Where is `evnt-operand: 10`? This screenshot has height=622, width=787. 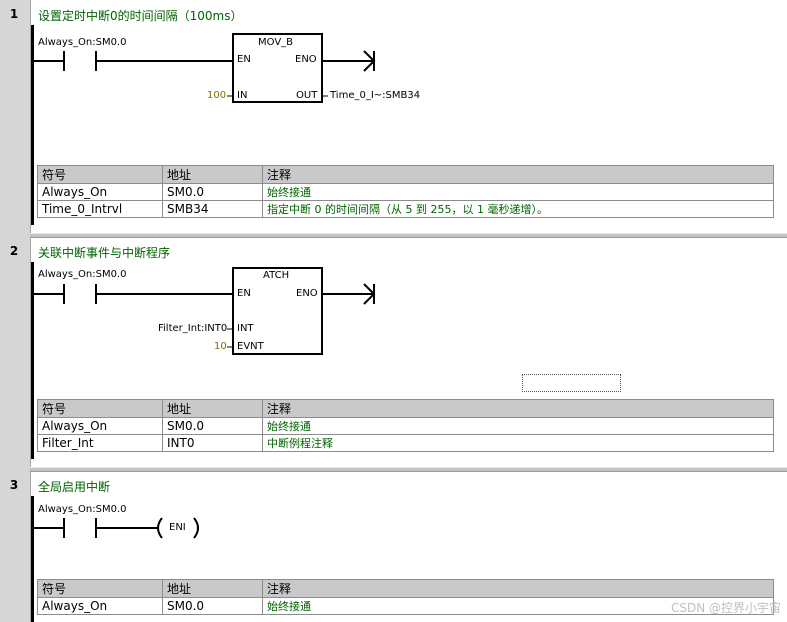 evnt-operand: 10 is located at coordinates (220, 346).